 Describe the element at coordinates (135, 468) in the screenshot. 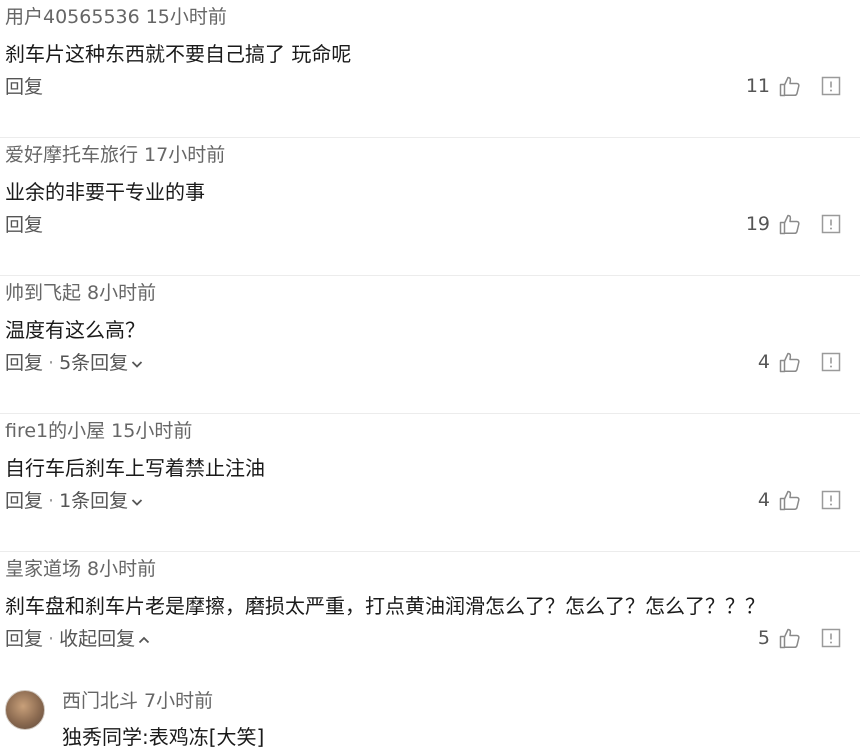

I see `comment-text: 自行车后刹车上写着禁止注油` at that location.